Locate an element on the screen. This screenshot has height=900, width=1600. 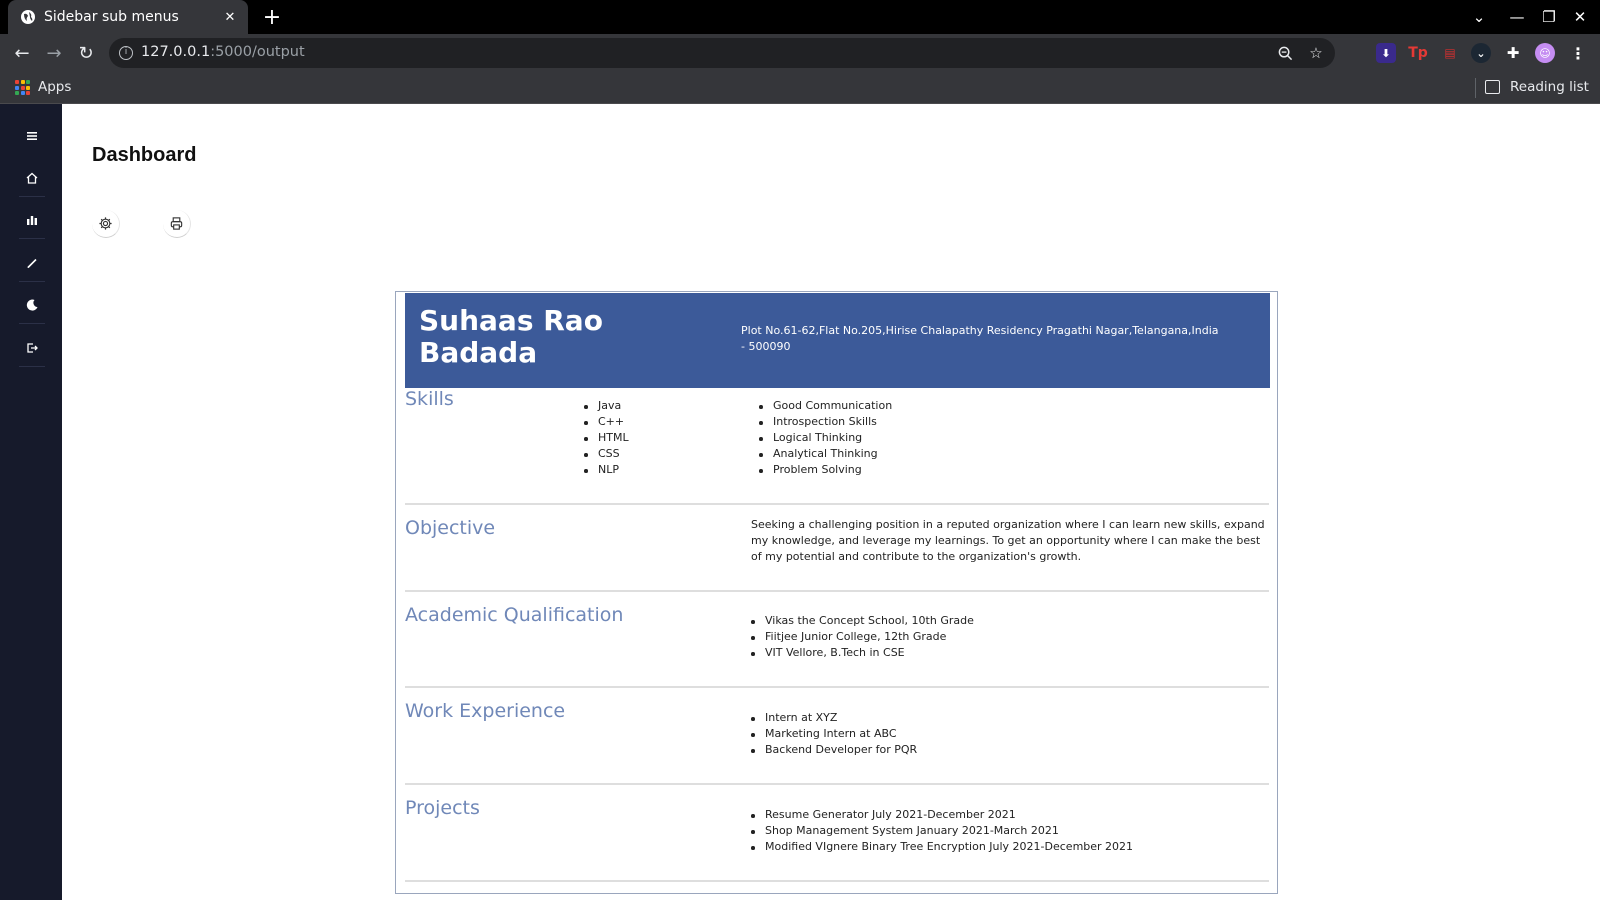
settings-button is located at coordinates (106, 224).